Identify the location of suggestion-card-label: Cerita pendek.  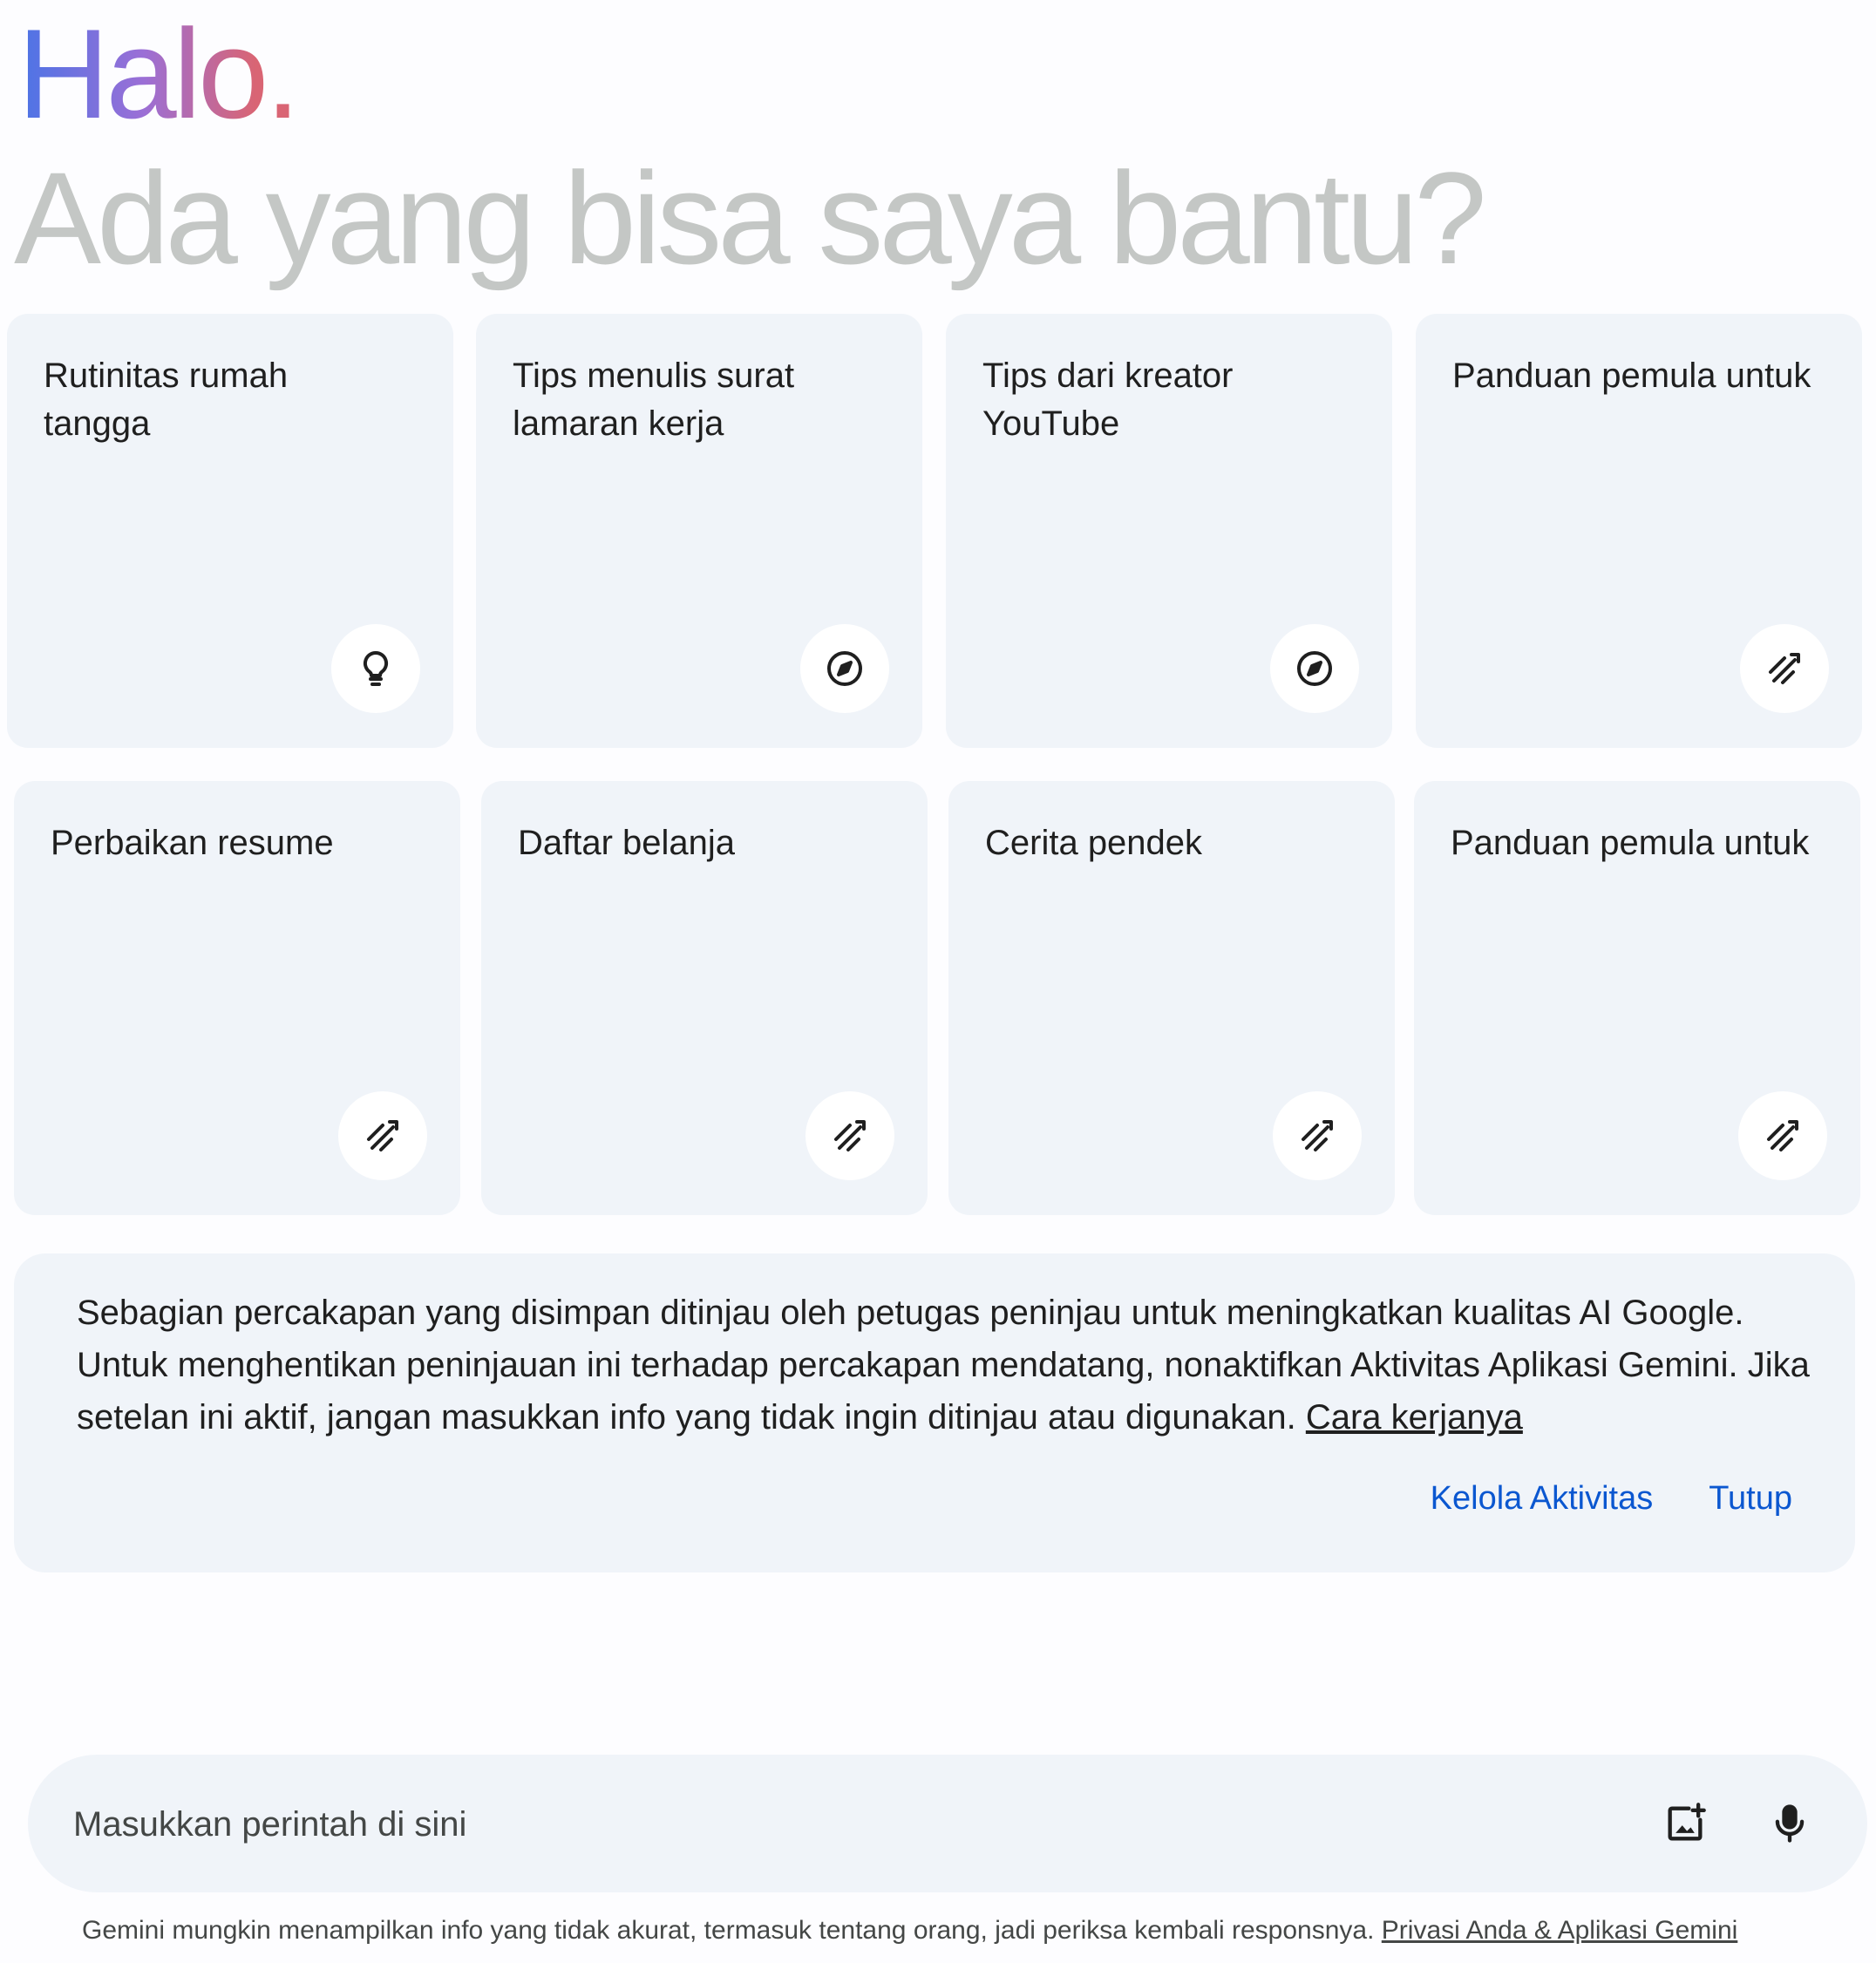
(1094, 843).